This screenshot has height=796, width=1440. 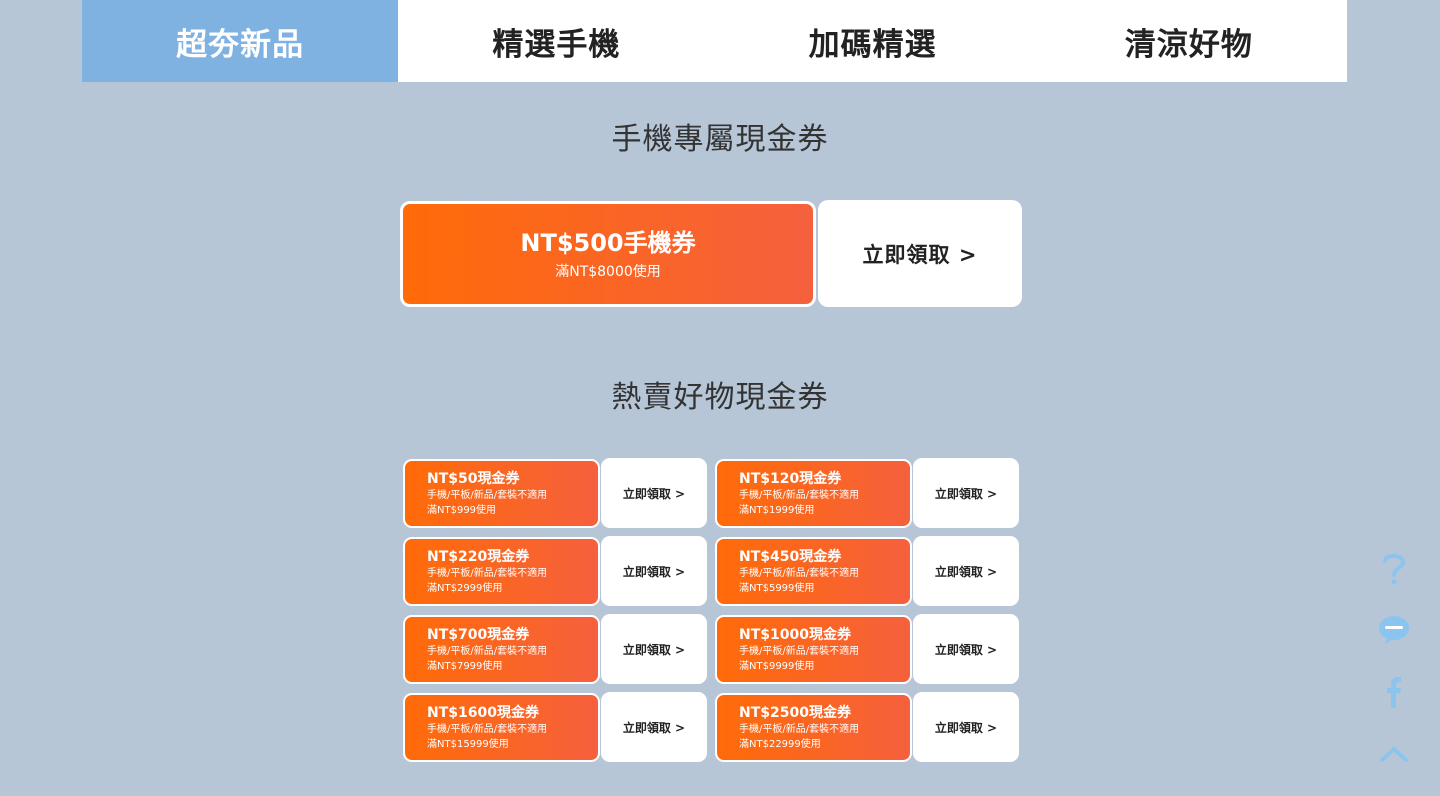 I want to click on tab-new-arrivals: 超夯新品, so click(x=240, y=41).